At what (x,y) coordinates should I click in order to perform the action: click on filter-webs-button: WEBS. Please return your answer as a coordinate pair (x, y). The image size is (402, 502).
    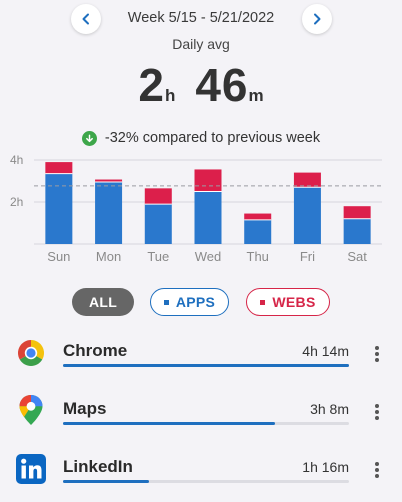
    Looking at the image, I should click on (288, 302).